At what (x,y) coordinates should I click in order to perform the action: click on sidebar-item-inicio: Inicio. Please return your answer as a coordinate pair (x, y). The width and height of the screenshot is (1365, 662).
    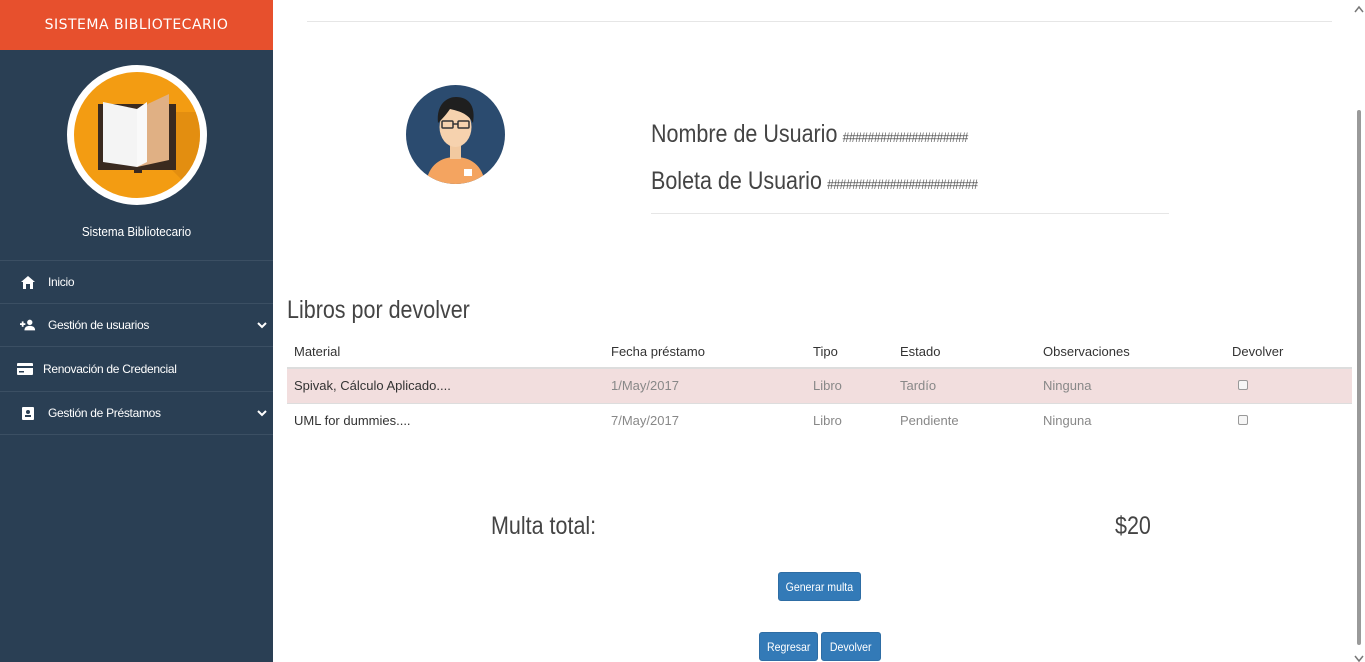
    Looking at the image, I should click on (136, 282).